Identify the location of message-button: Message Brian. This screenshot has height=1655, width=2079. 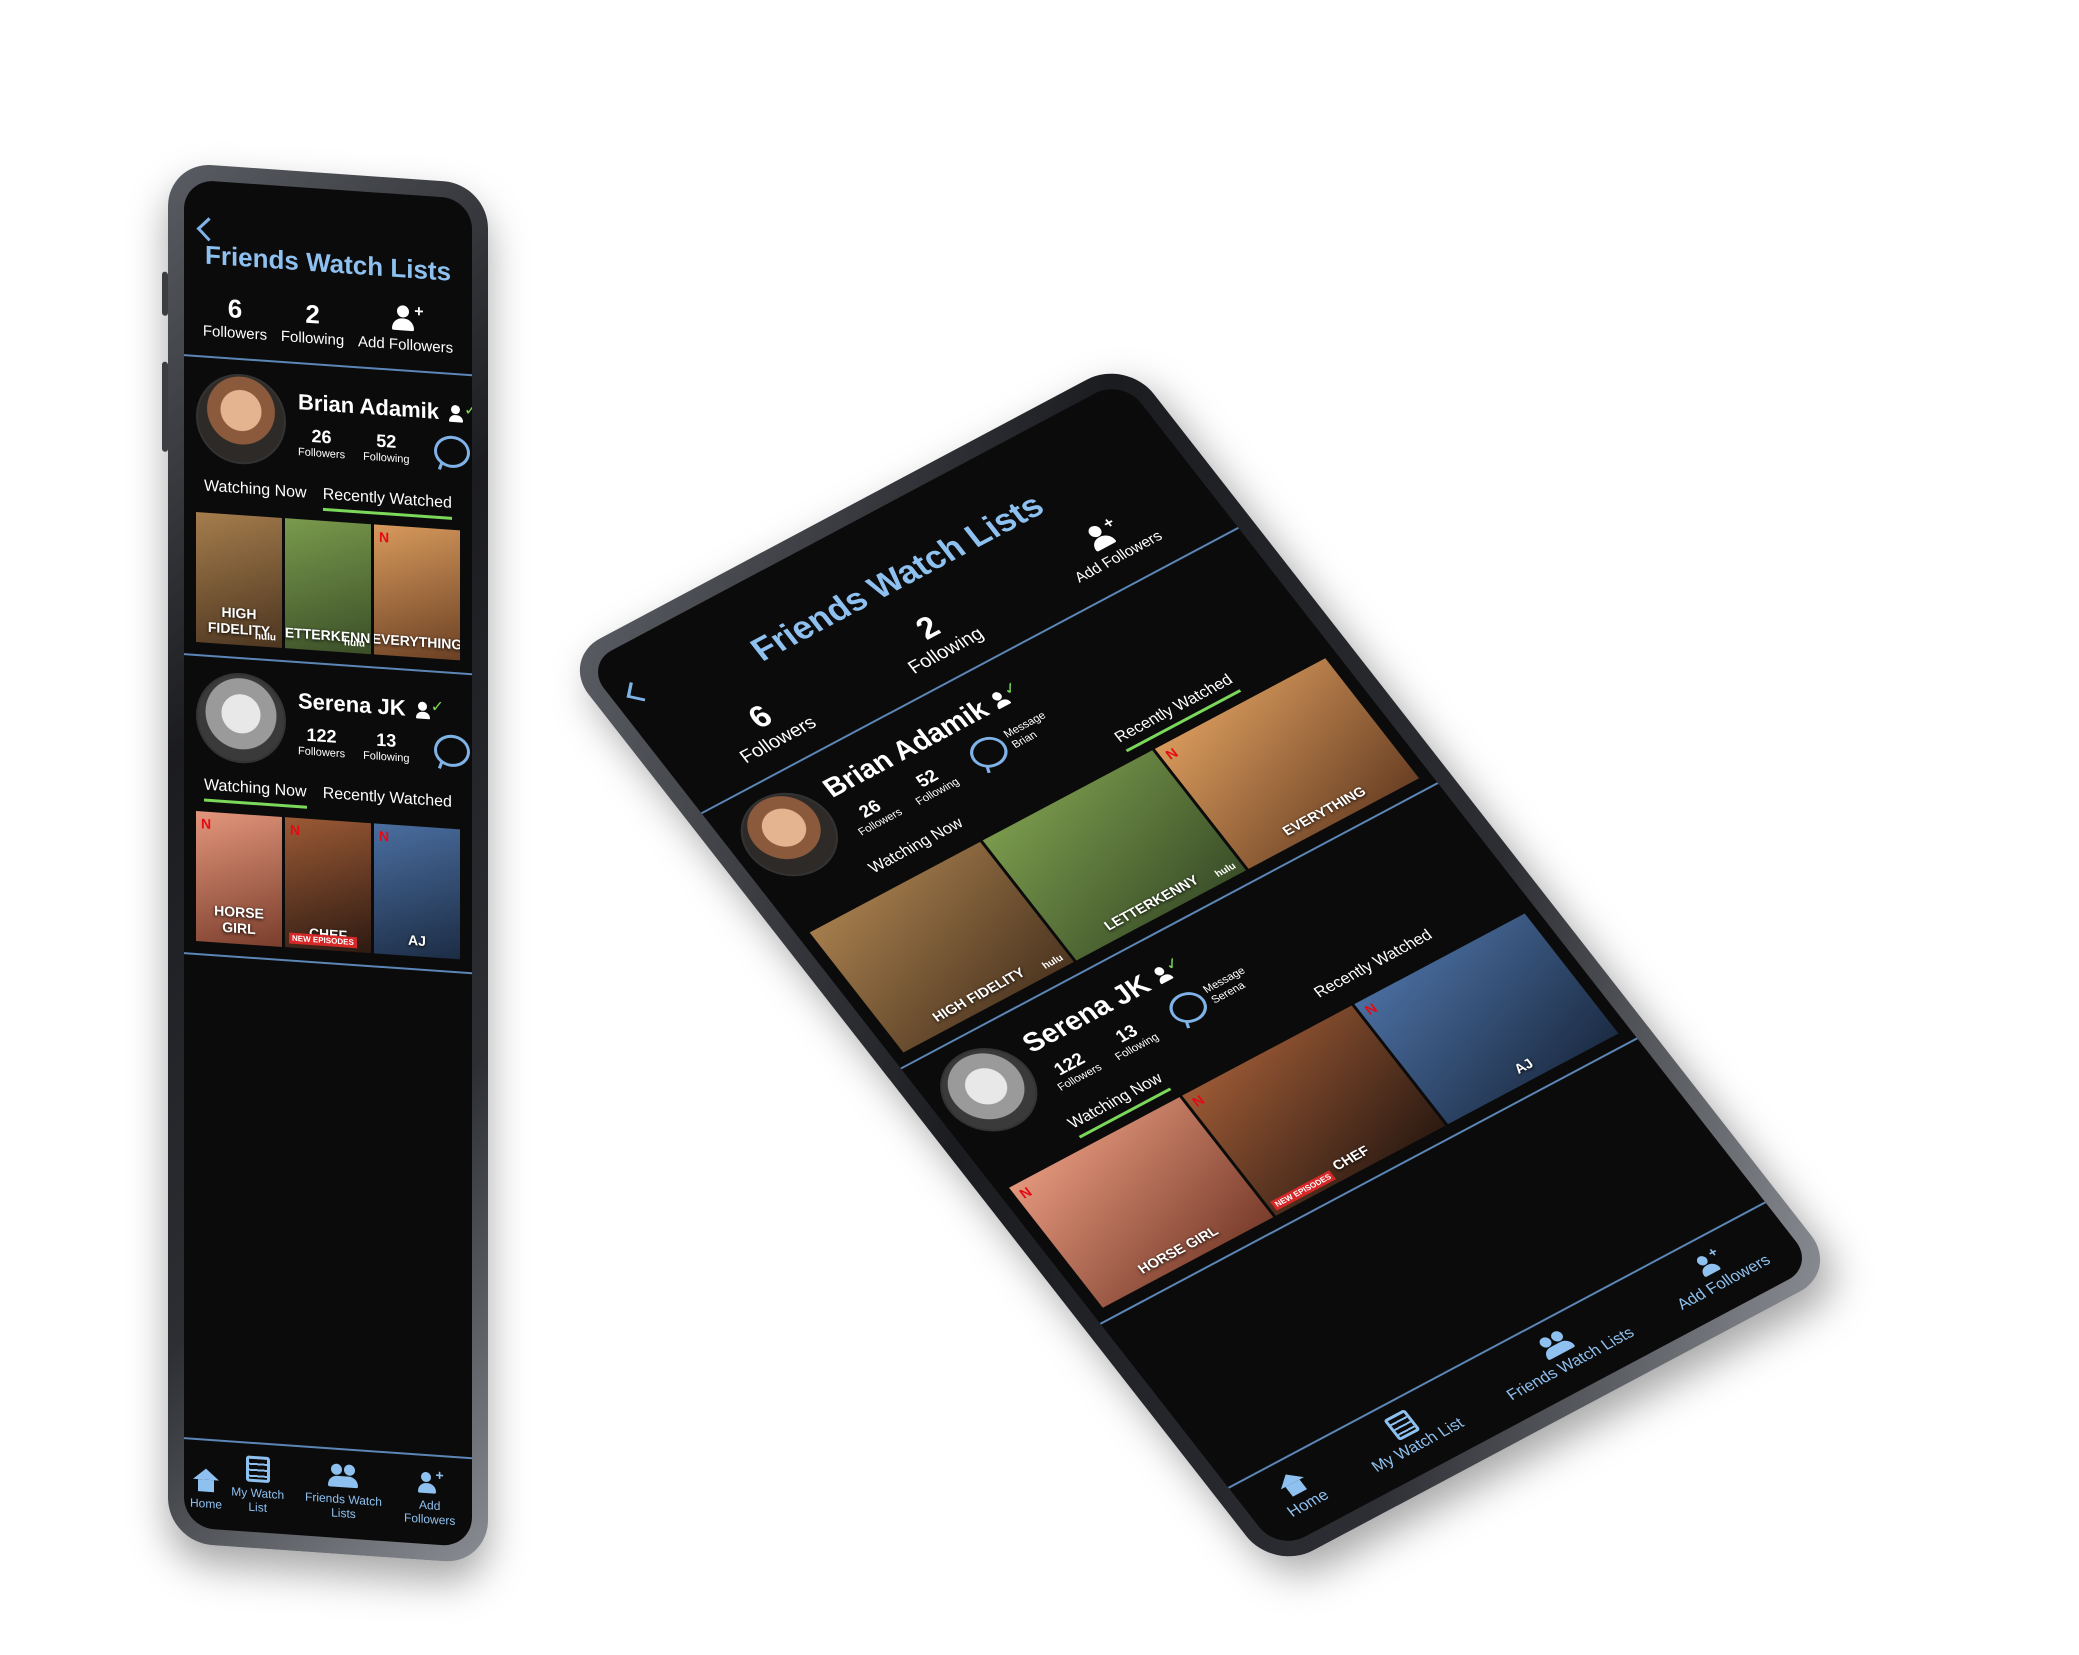
(452, 453).